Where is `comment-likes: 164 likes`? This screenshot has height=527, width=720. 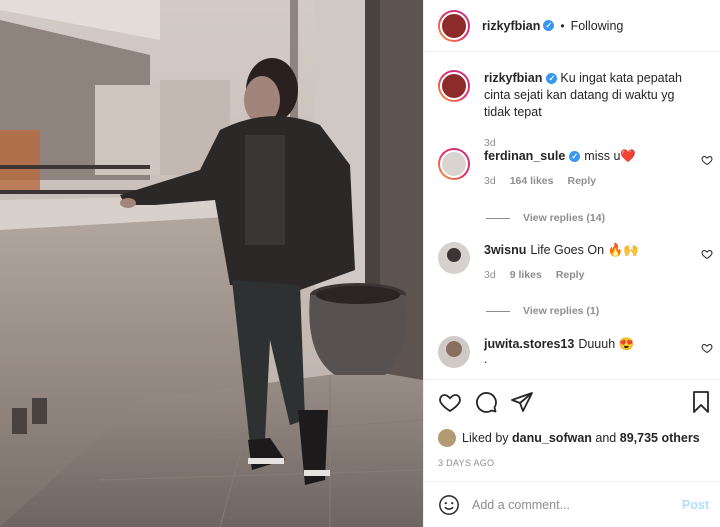 comment-likes: 164 likes is located at coordinates (532, 181).